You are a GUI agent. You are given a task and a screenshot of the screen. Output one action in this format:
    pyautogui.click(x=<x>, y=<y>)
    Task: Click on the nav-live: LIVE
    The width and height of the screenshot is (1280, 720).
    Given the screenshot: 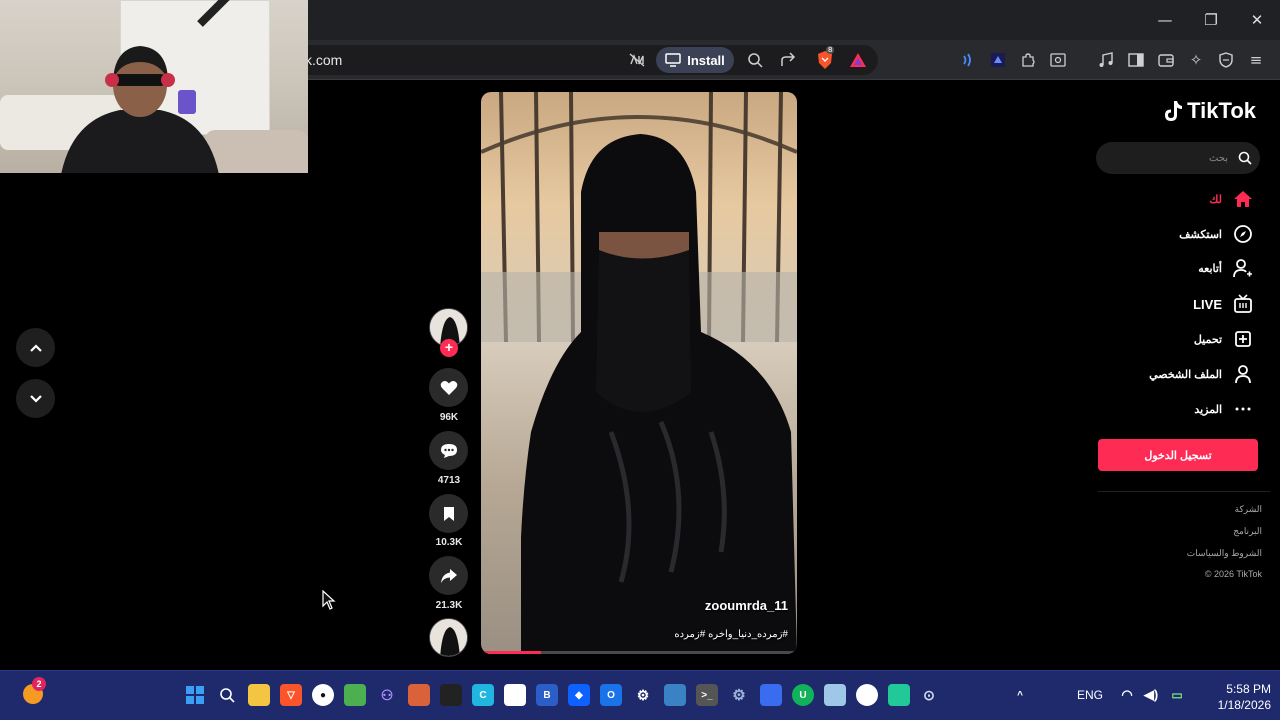 What is the action you would take?
    pyautogui.click(x=1223, y=304)
    